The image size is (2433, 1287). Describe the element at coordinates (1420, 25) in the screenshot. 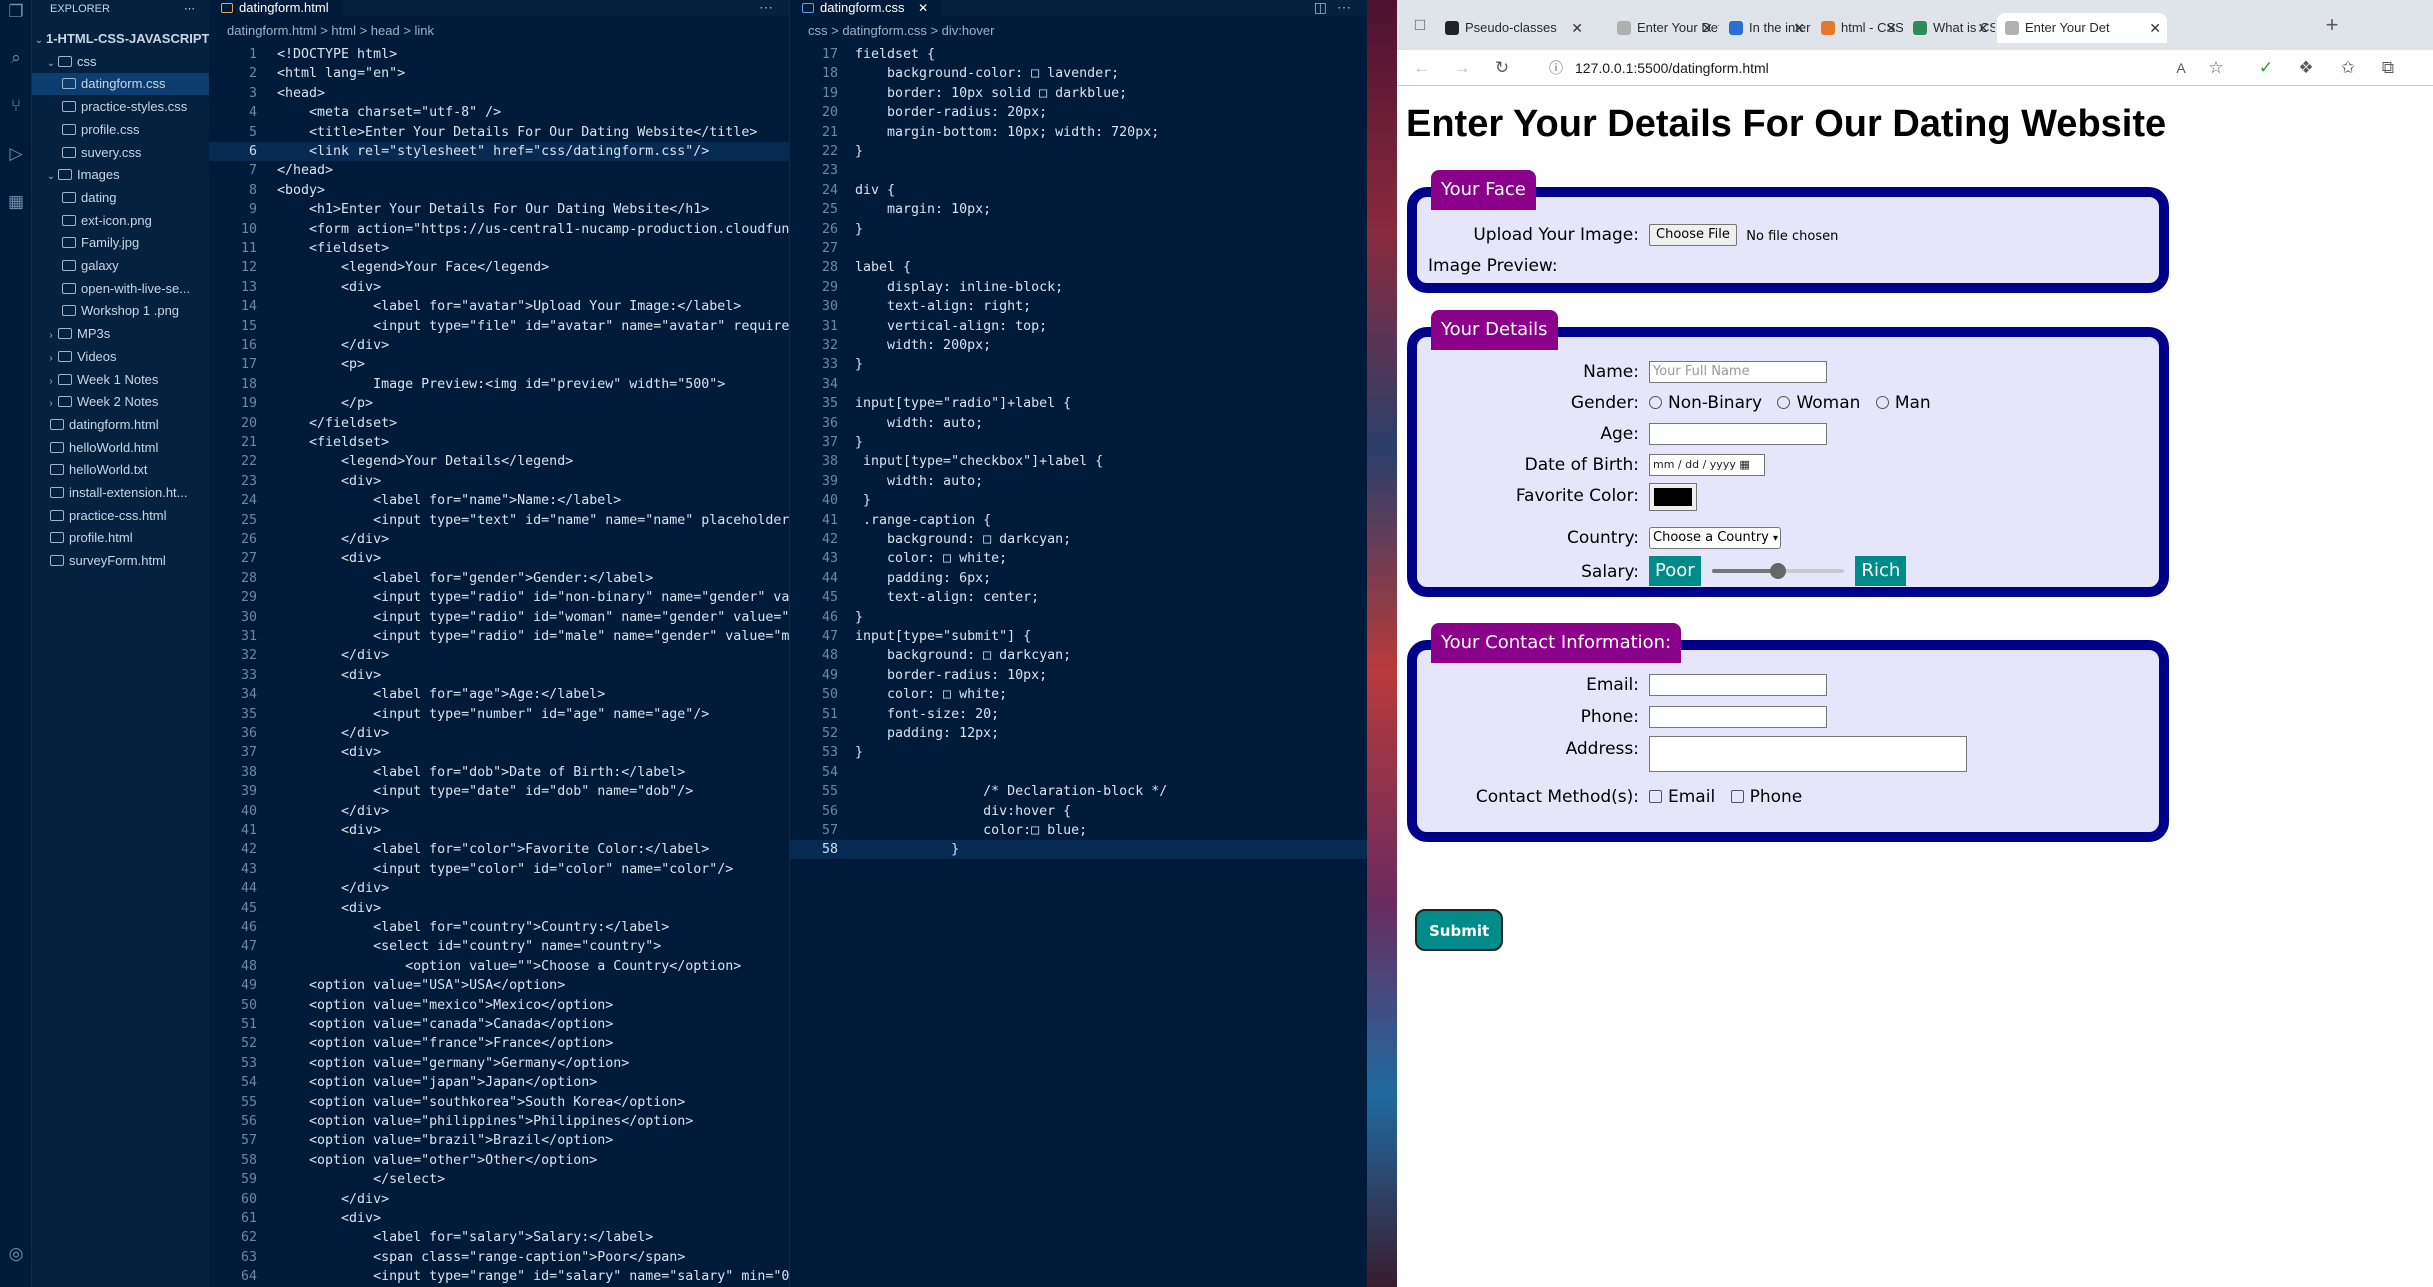

I see `tab-actions-icon: □` at that location.